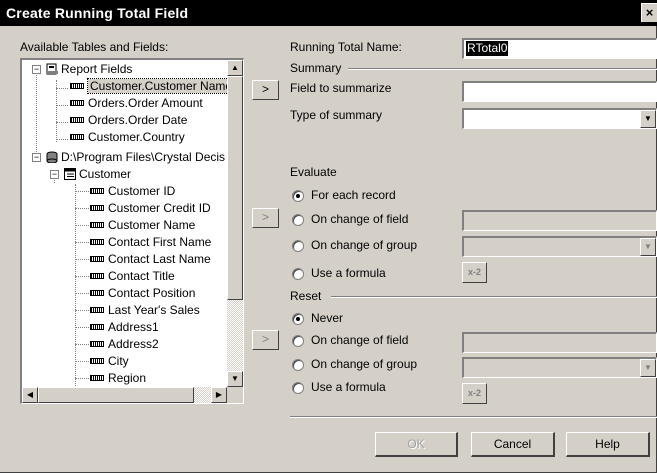  Describe the element at coordinates (298, 246) in the screenshot. I see `evaluate-on-change-group-radio` at that location.